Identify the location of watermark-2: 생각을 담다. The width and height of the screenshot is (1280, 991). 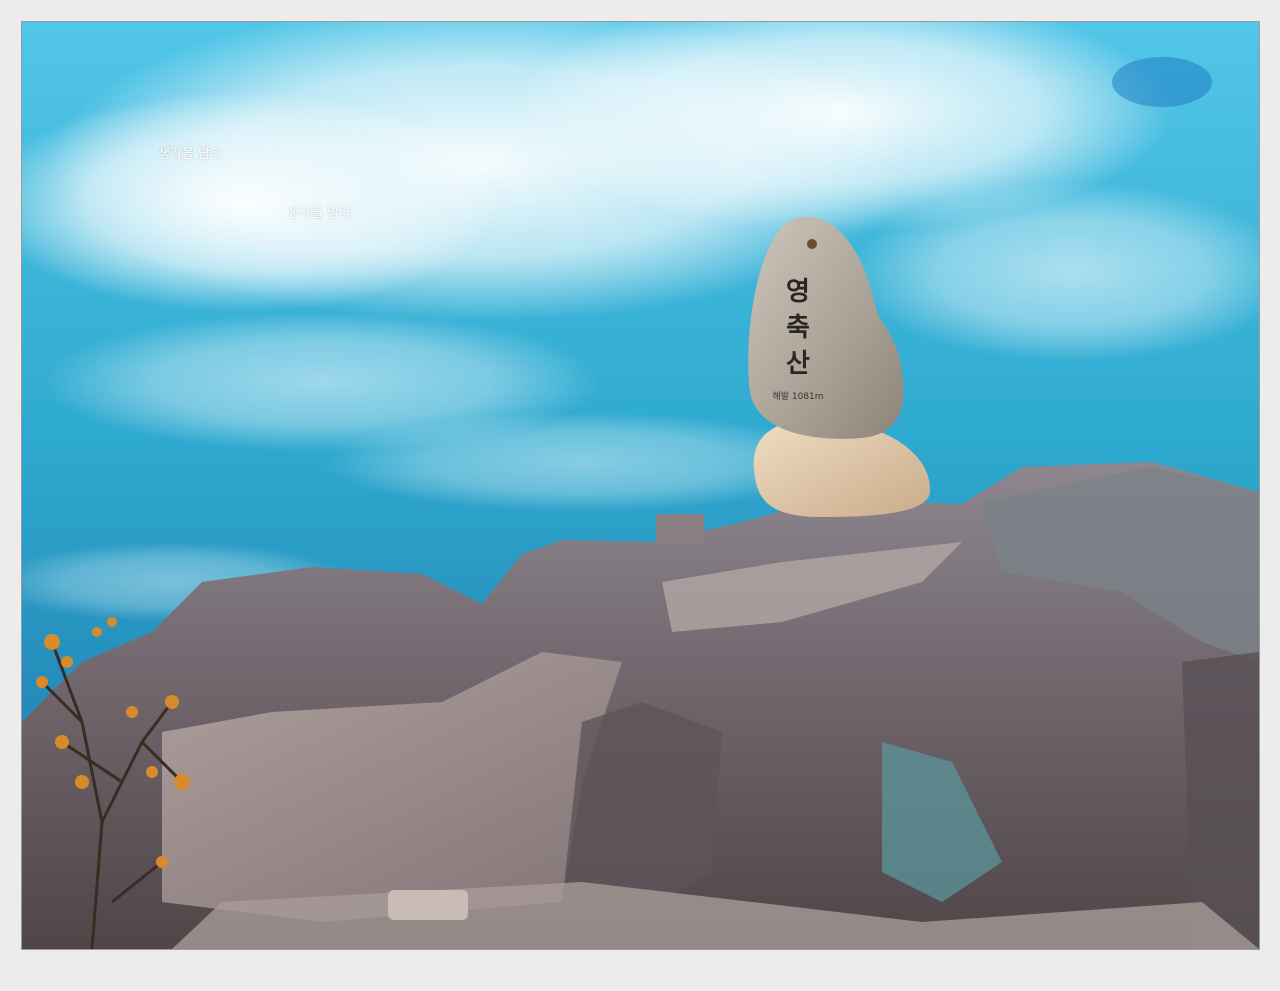
(319, 213).